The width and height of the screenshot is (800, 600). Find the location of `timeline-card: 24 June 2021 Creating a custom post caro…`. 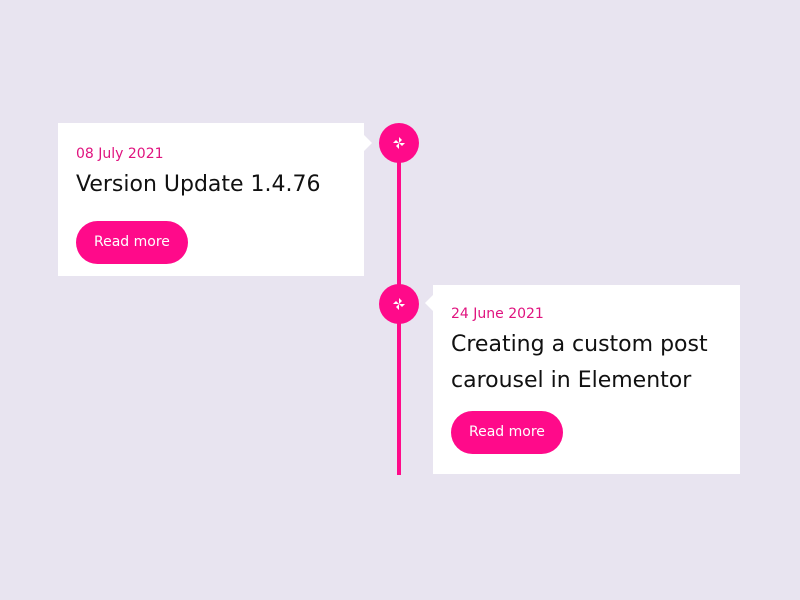

timeline-card: 24 June 2021 Creating a custom post caro… is located at coordinates (582, 379).